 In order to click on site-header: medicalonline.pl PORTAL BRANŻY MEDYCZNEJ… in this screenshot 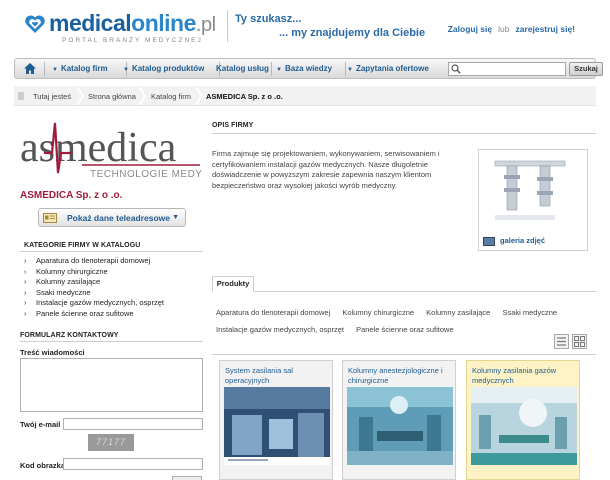, I will do `click(305, 29)`.